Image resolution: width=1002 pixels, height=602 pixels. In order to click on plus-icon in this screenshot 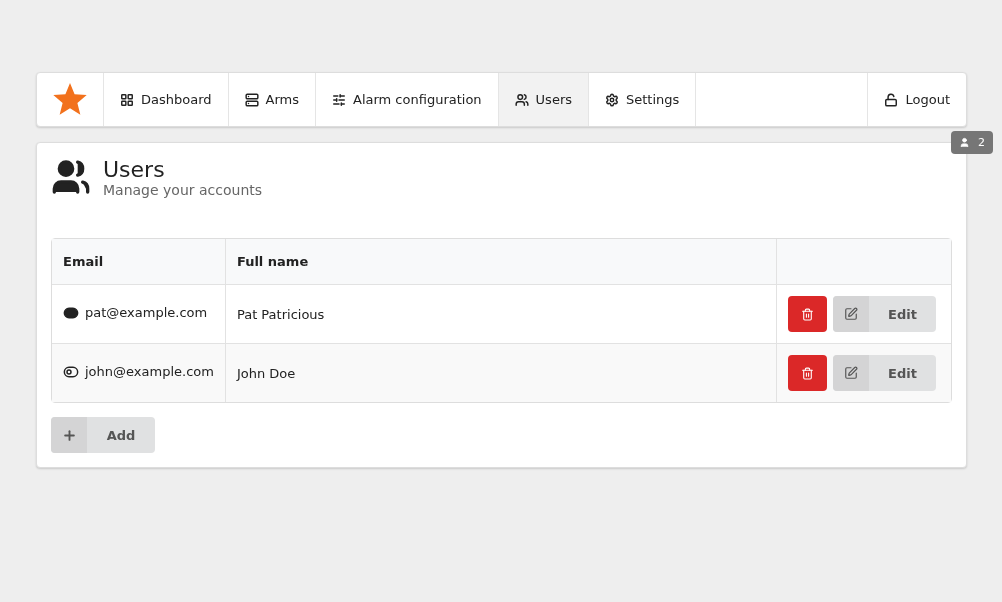, I will do `click(69, 435)`.